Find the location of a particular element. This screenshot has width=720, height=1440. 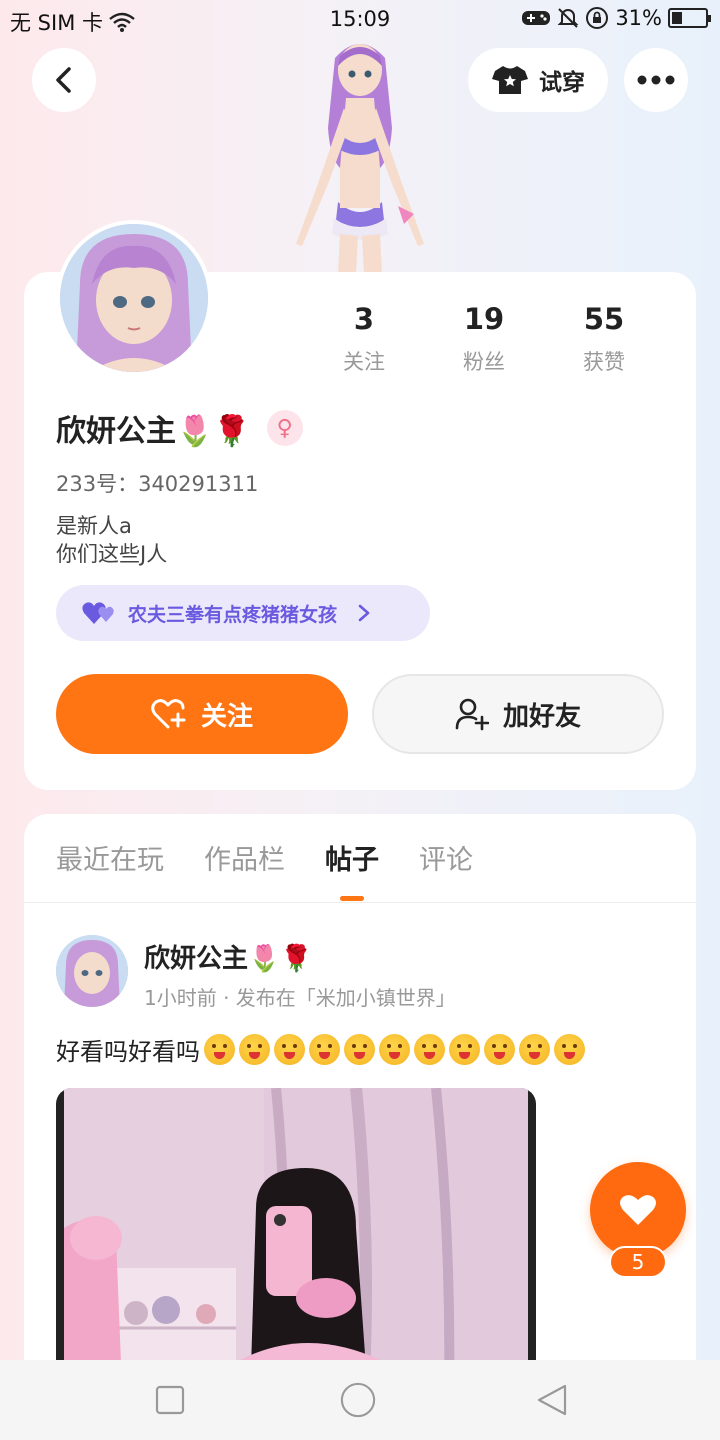

post-author-name: 欣妍公主🌷🌹 is located at coordinates (228, 956).